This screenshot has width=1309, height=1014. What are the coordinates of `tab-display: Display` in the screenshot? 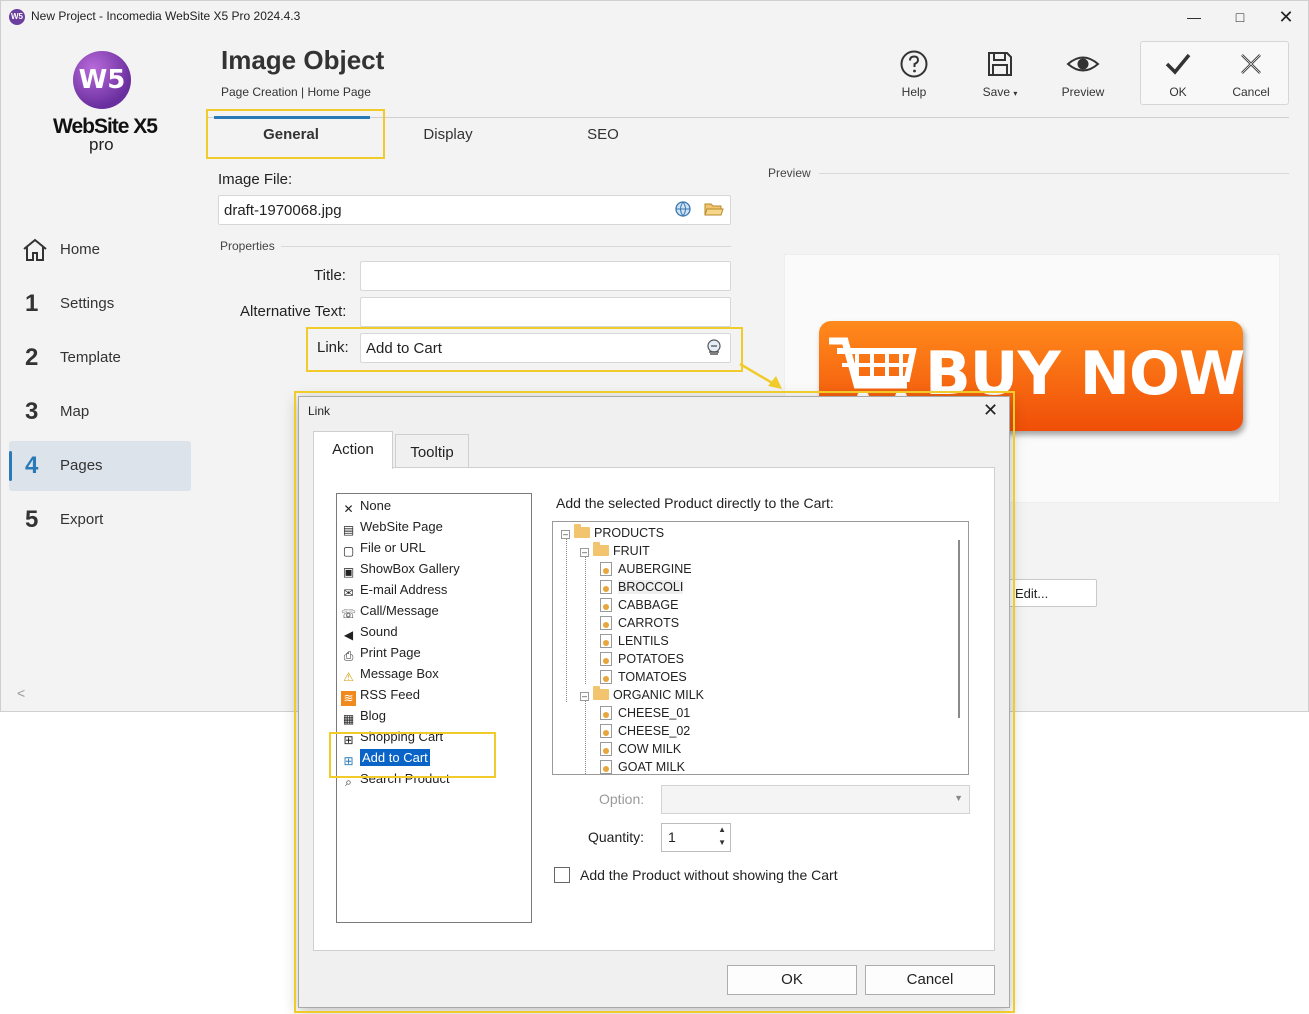 It's located at (448, 134).